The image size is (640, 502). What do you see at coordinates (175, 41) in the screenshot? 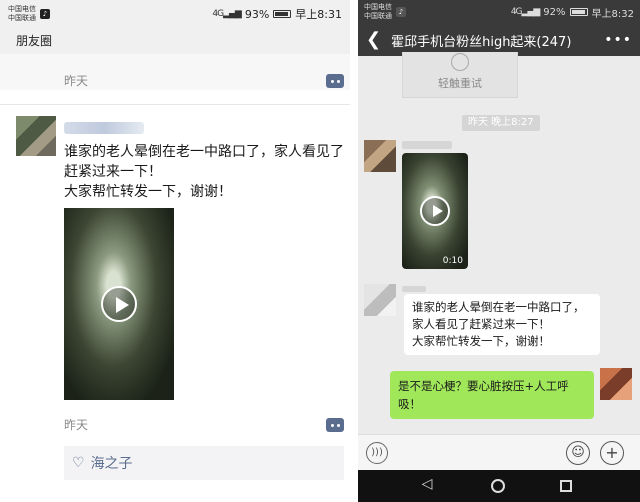
I see `page-title: 朋友圈` at bounding box center [175, 41].